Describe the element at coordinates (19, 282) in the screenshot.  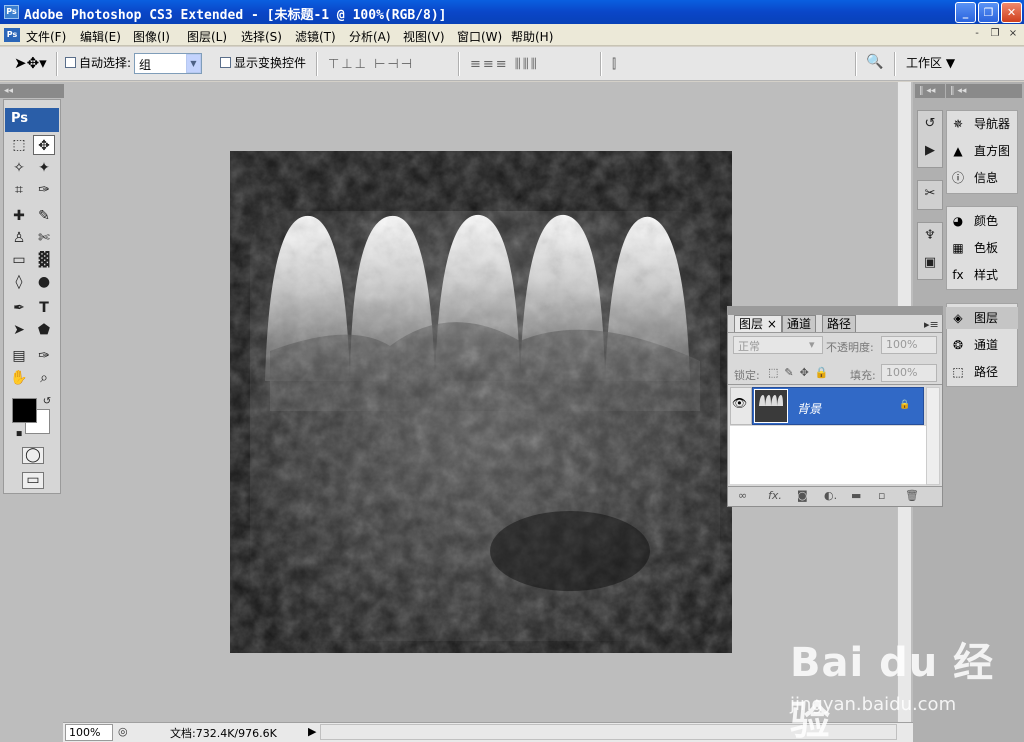
I see `blur-tool-icon: ◊` at that location.